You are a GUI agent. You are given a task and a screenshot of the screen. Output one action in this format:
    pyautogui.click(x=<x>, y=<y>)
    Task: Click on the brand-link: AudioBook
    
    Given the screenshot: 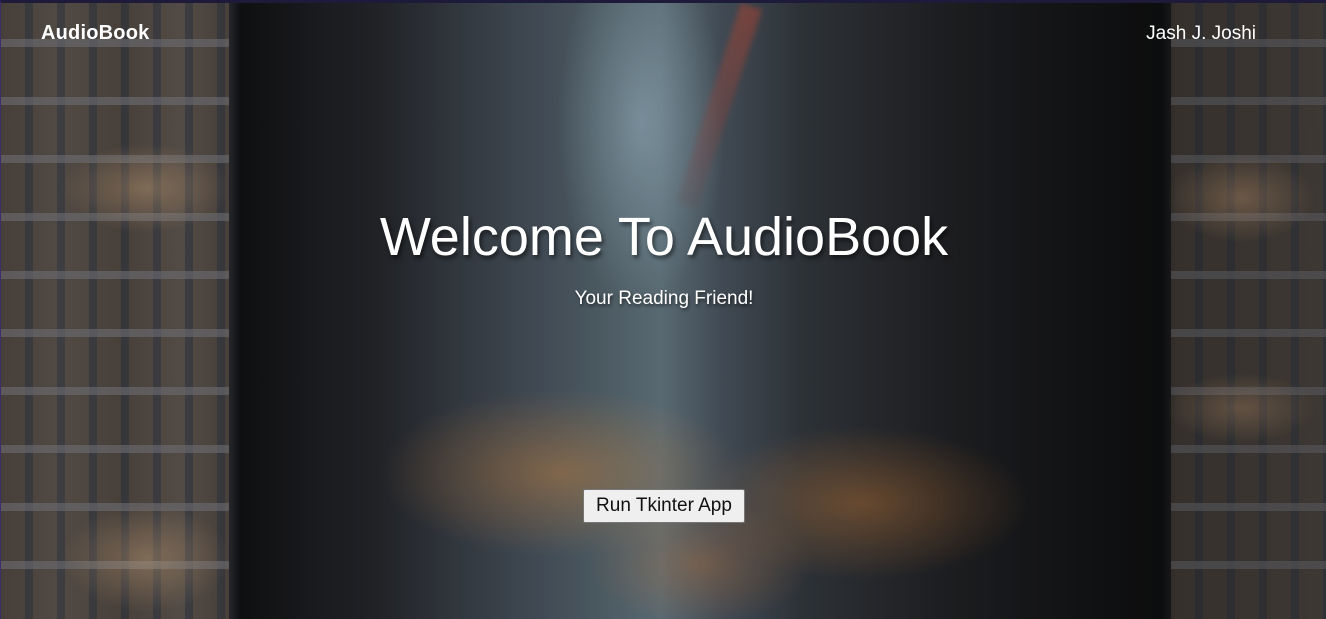 What is the action you would take?
    pyautogui.click(x=95, y=33)
    